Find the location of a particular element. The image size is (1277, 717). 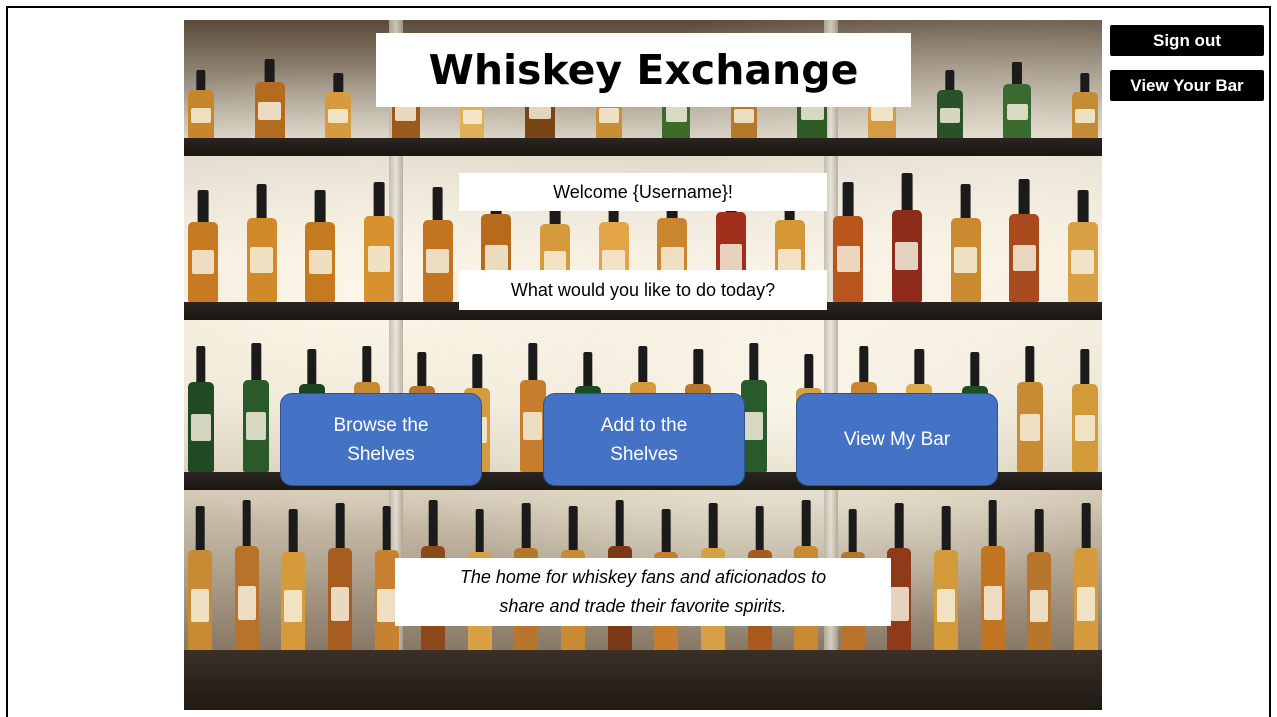

browse-shelves-label-line2: Shelves is located at coordinates (381, 454).